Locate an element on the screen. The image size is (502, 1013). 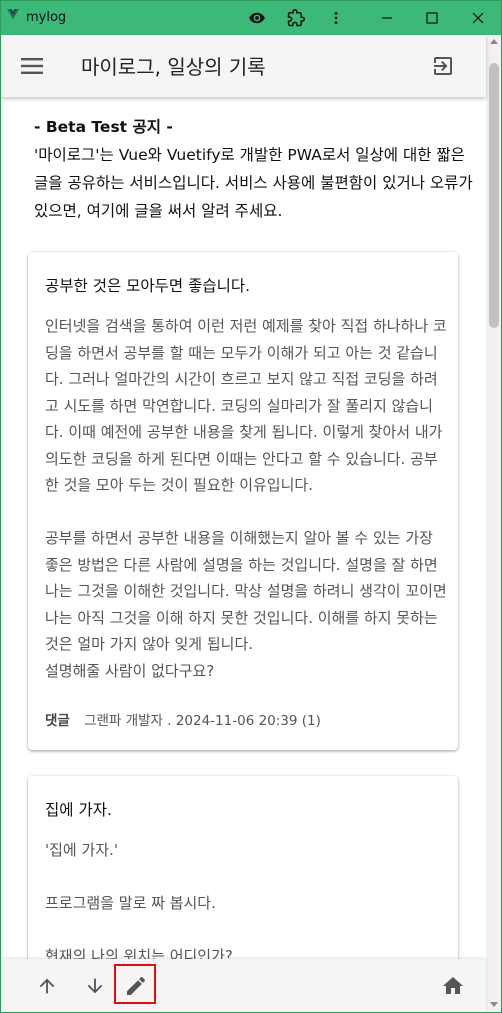
eye-icon is located at coordinates (257, 18).